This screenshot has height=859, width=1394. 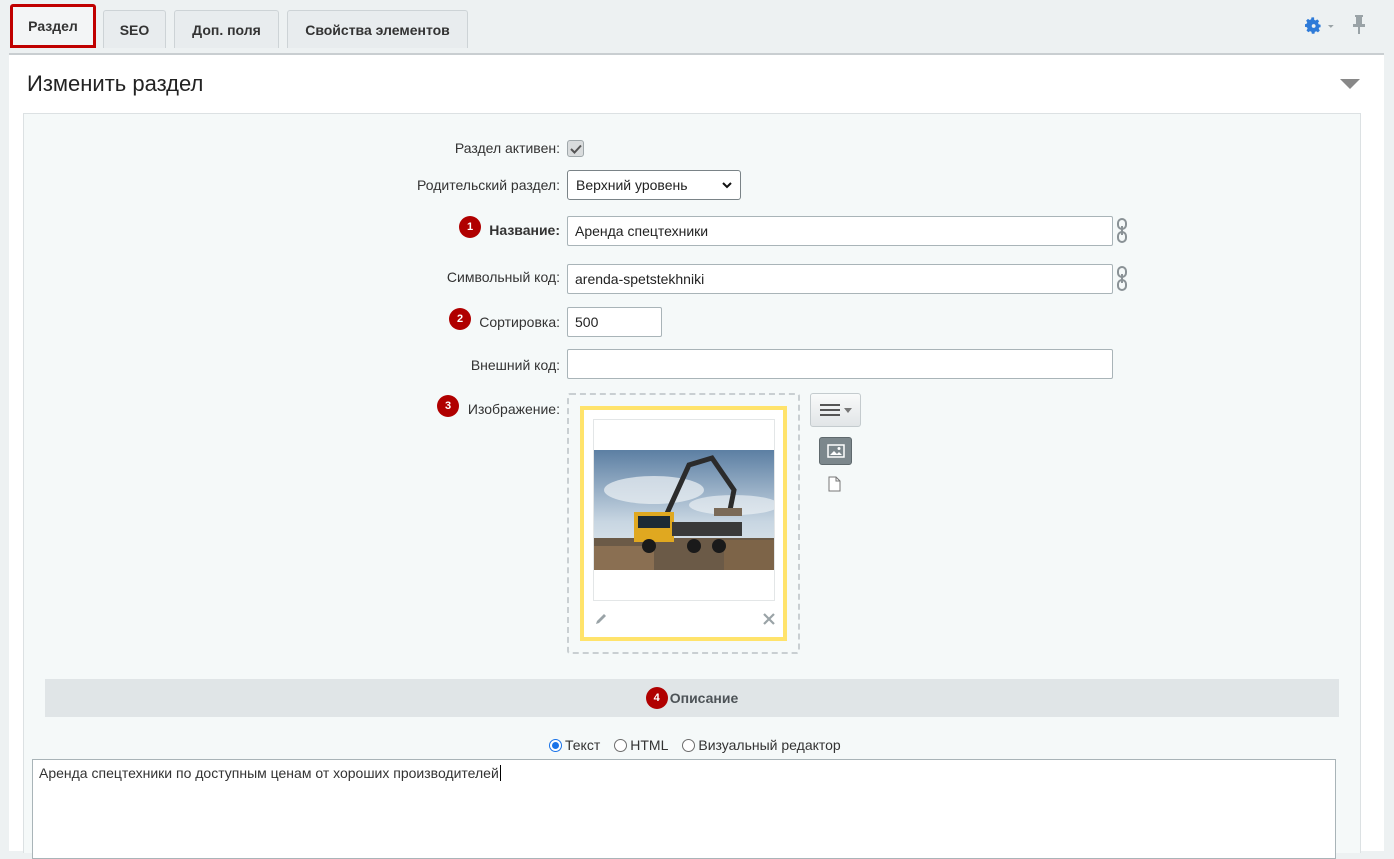 I want to click on tab-bar: Раздел SEO Доп. поля Свойства элементов, so click(x=697, y=27).